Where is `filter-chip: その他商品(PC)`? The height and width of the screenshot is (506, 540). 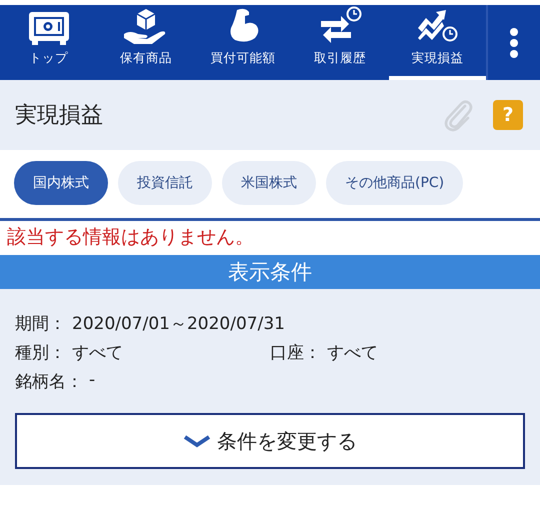
filter-chip: その他商品(PC) is located at coordinates (395, 183).